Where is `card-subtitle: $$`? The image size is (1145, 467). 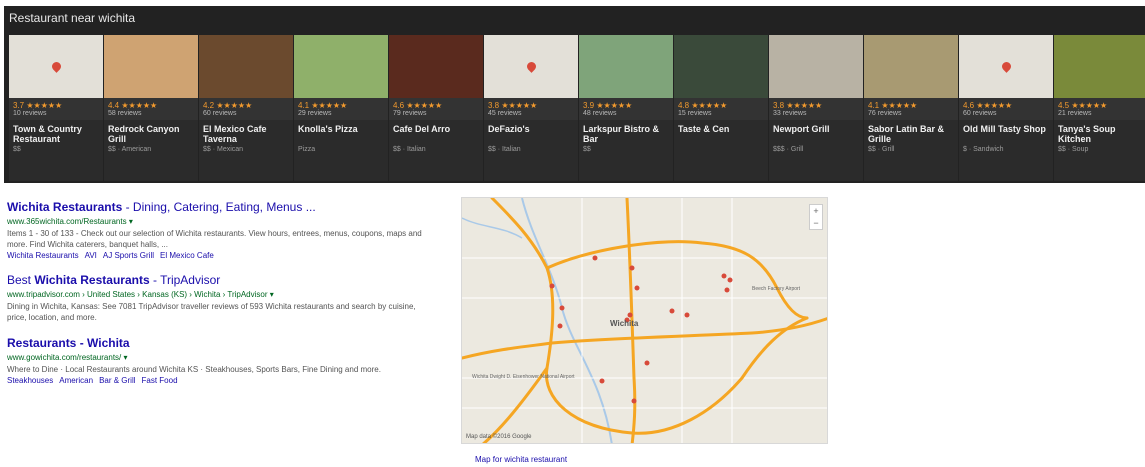
card-subtitle: $$ is located at coordinates (587, 149).